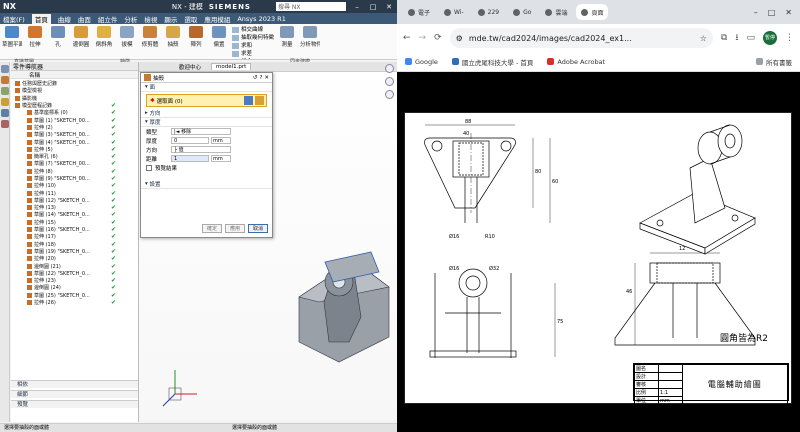 The width and height of the screenshot is (800, 432). I want to click on tree-node: 草圖 (4) "SKETCH_00... ✔, so click(74, 142).